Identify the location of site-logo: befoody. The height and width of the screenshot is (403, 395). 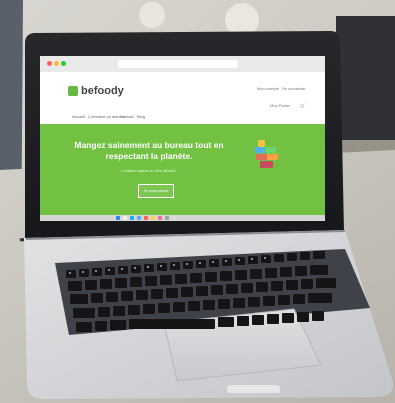
(102, 91).